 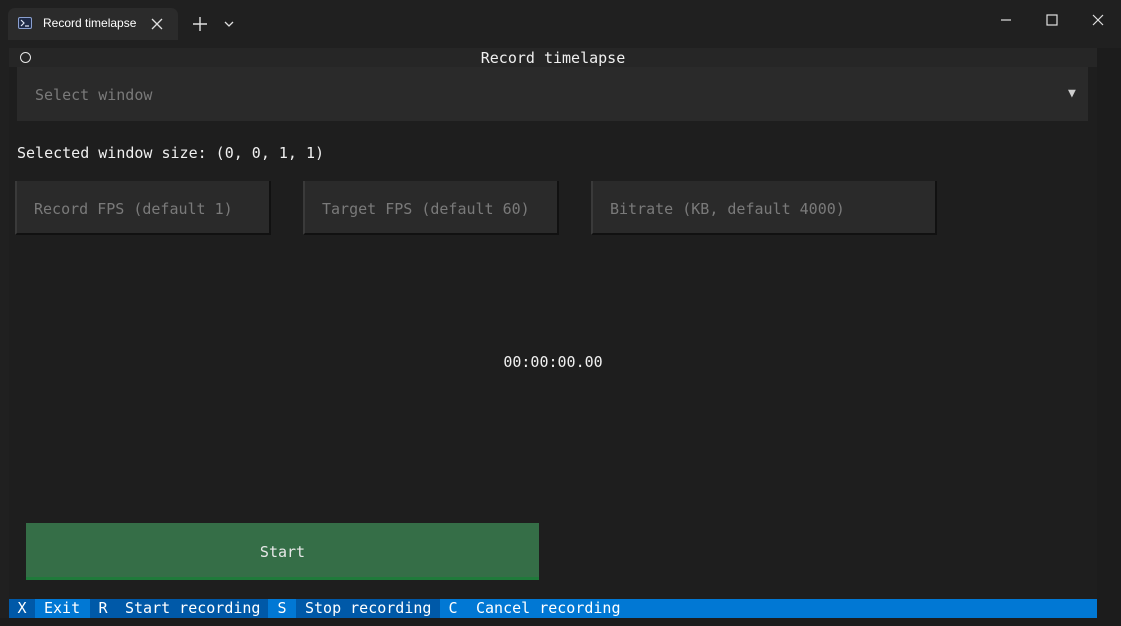 What do you see at coordinates (560, 24) in the screenshot?
I see `window-titlebar: Record timelapse` at bounding box center [560, 24].